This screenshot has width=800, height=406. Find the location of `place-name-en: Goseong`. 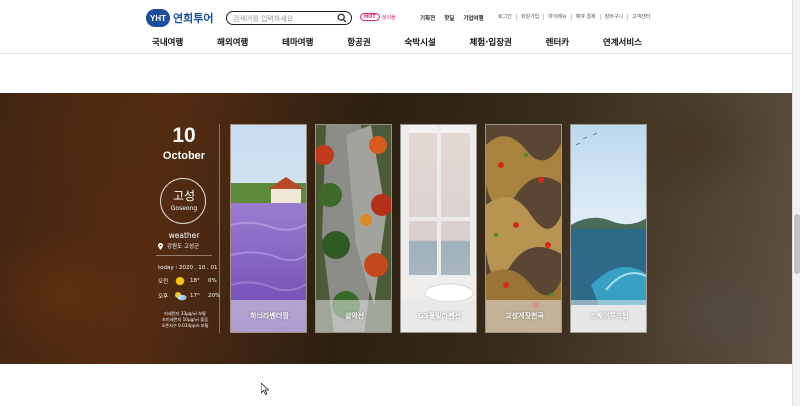

place-name-en: Goseong is located at coordinates (184, 208).